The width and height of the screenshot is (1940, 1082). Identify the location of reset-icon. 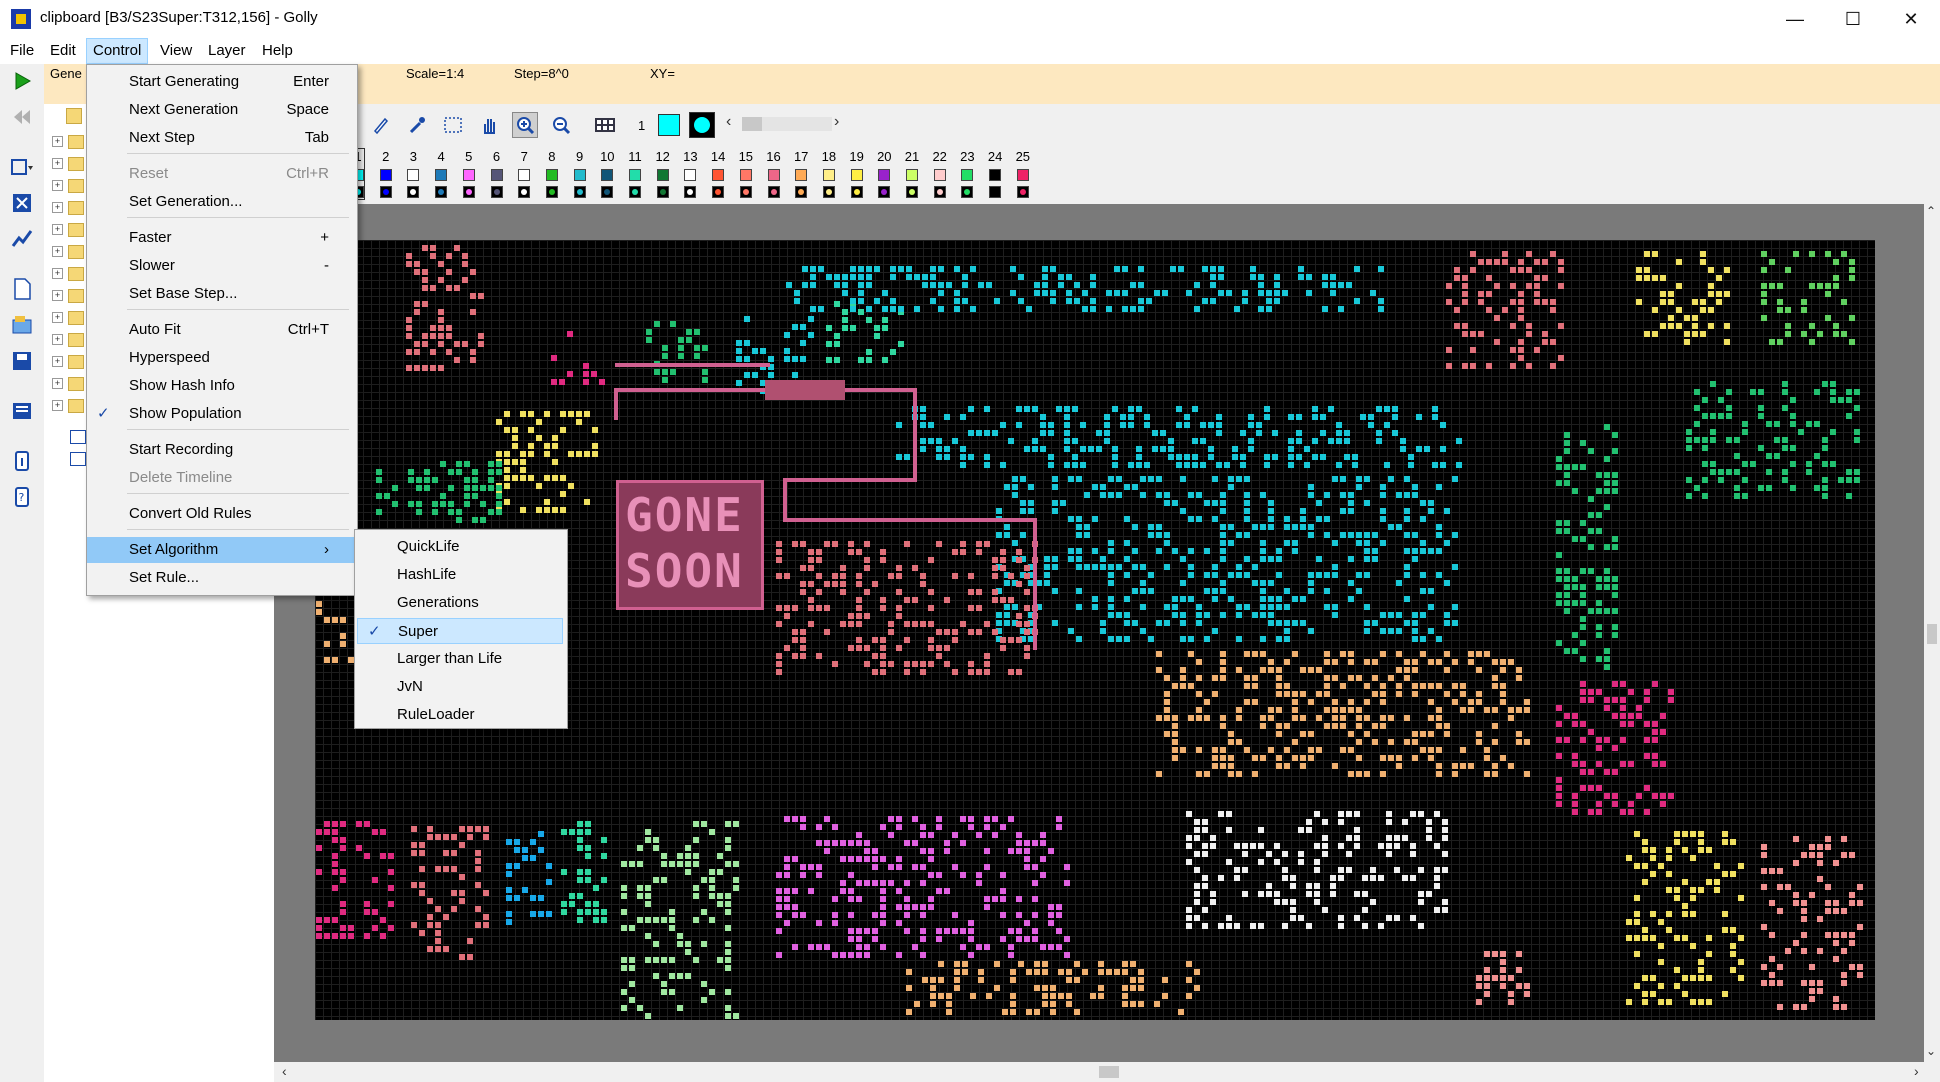
(22, 117).